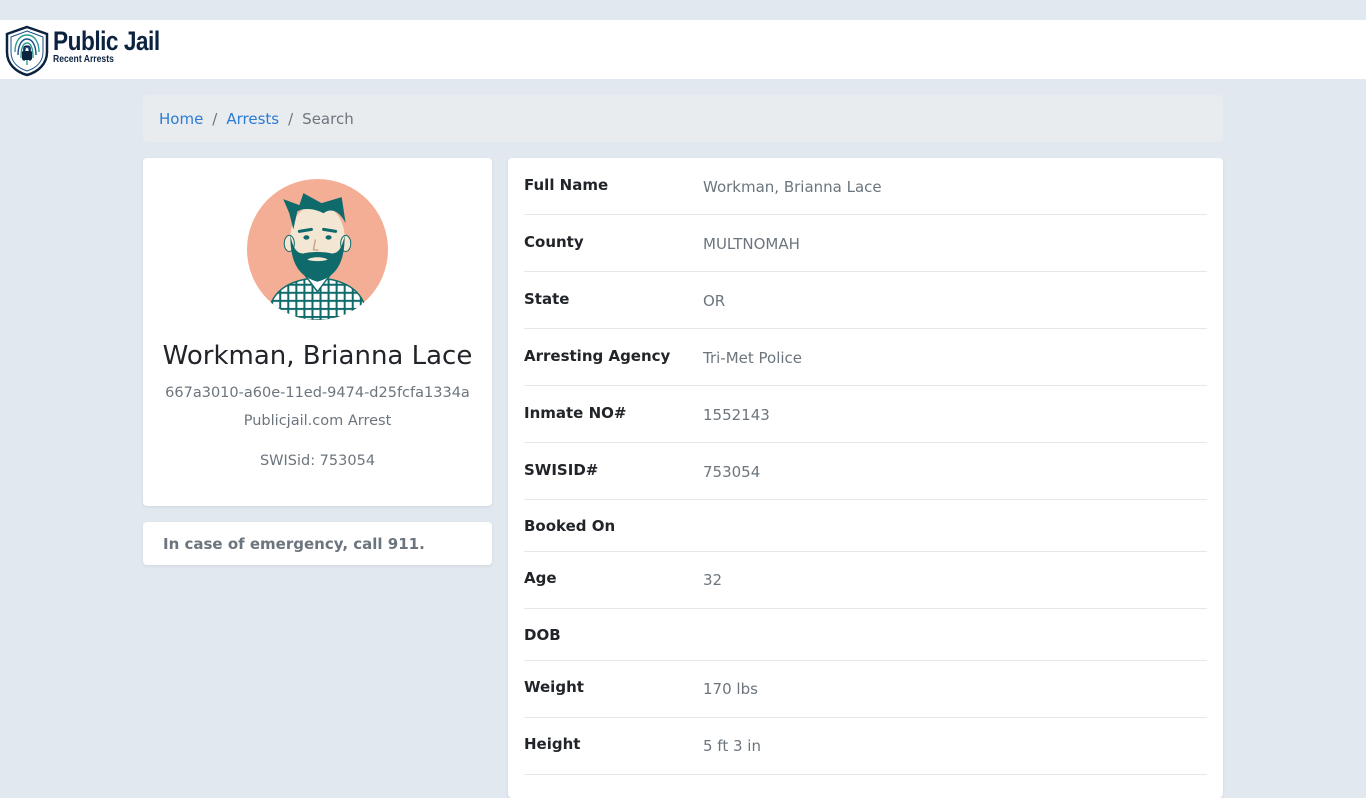 The image size is (1366, 798). Describe the element at coordinates (865, 300) in the screenshot. I see `detail-row-state: State OR` at that location.